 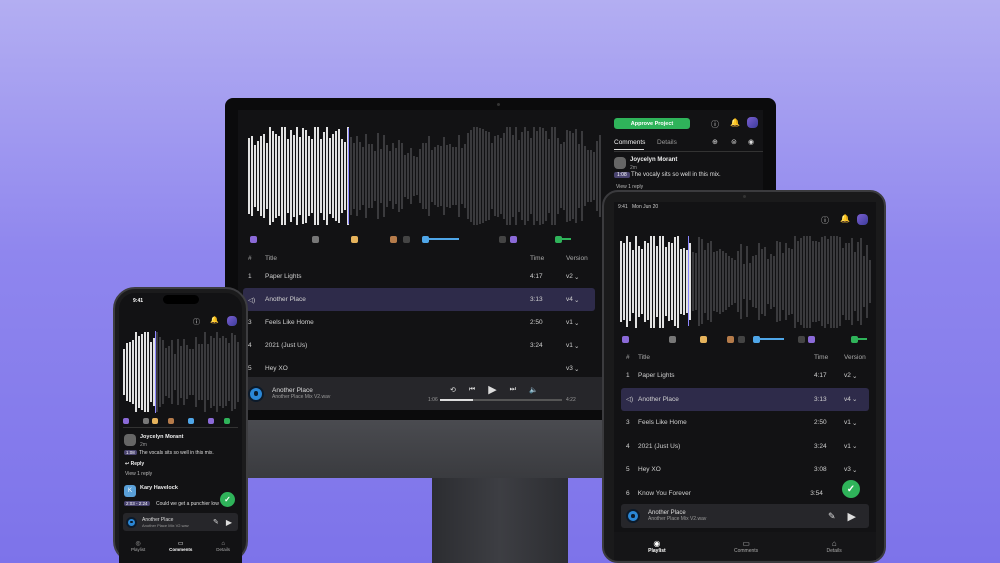 I want to click on tab-details: Details, so click(x=667, y=142).